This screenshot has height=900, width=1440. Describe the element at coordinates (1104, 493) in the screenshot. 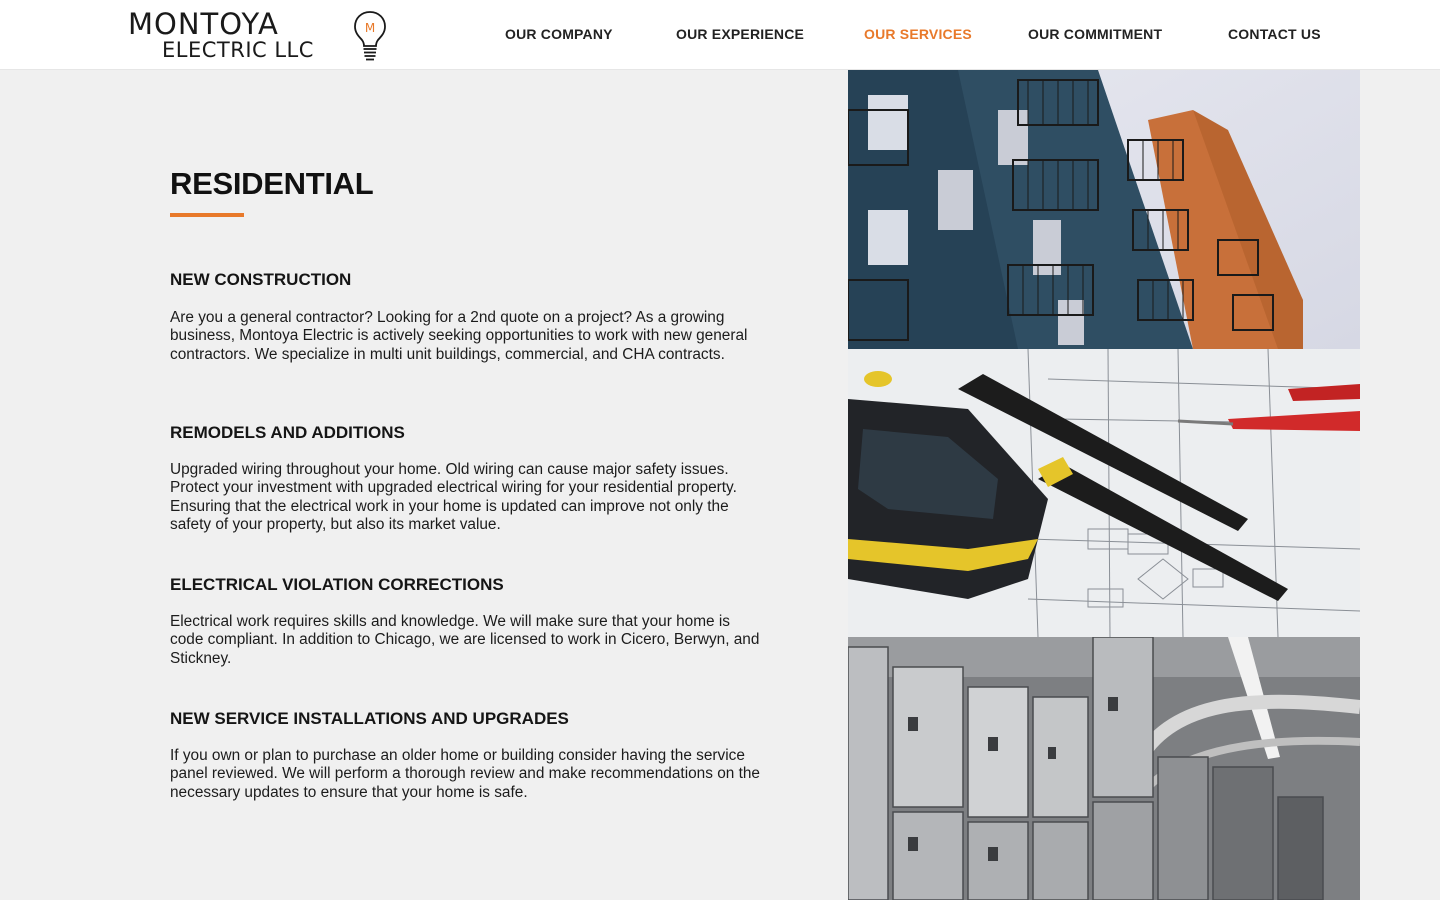

I see `voltage-tester-photo` at that location.